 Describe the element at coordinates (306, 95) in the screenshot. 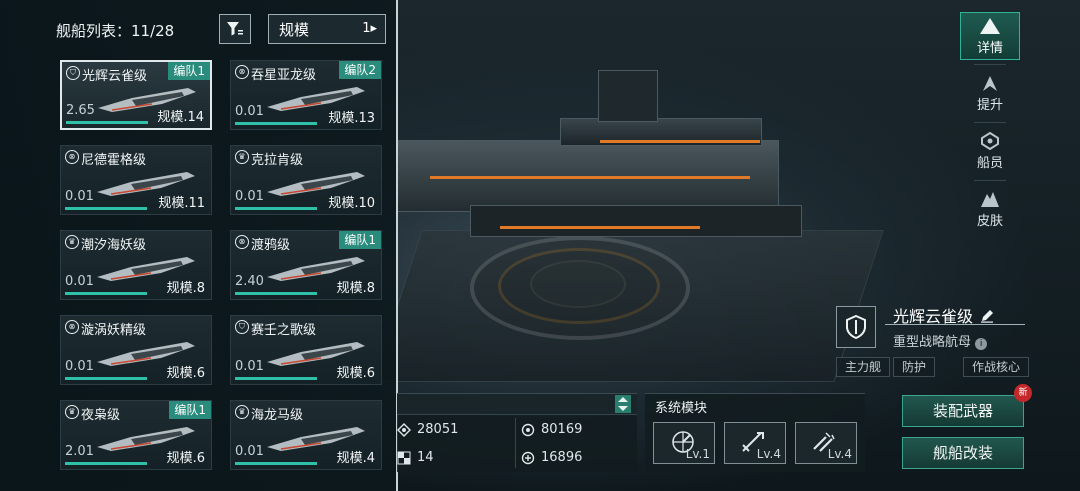

I see `ship-card: ⊗ 吞星亚龙级 编队2 0.01 规模.13` at that location.